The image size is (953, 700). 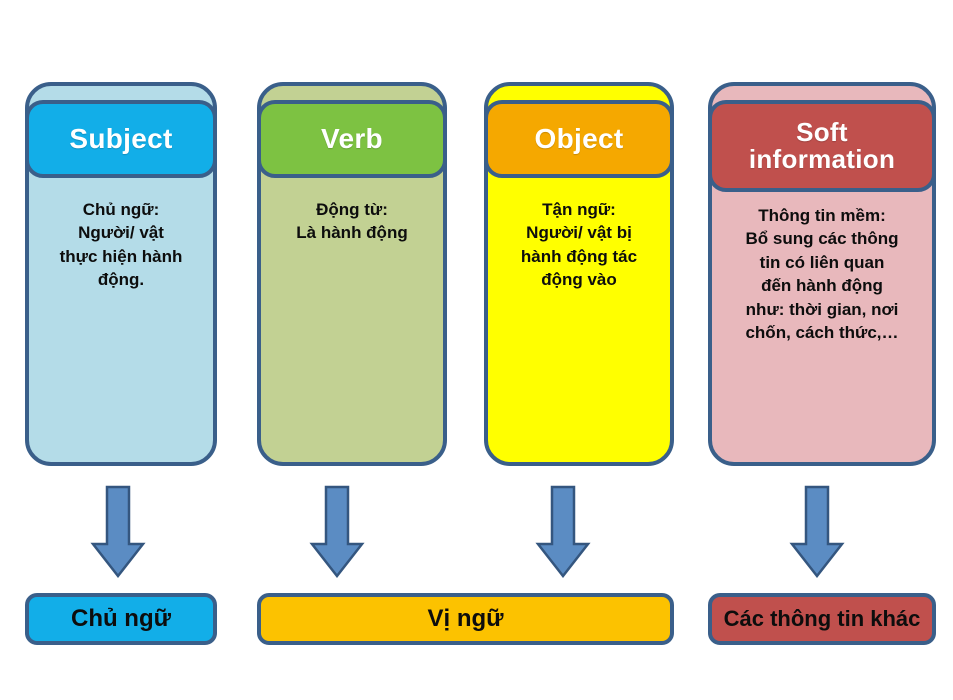 What do you see at coordinates (352, 139) in the screenshot?
I see `column-header-verb: Verb` at bounding box center [352, 139].